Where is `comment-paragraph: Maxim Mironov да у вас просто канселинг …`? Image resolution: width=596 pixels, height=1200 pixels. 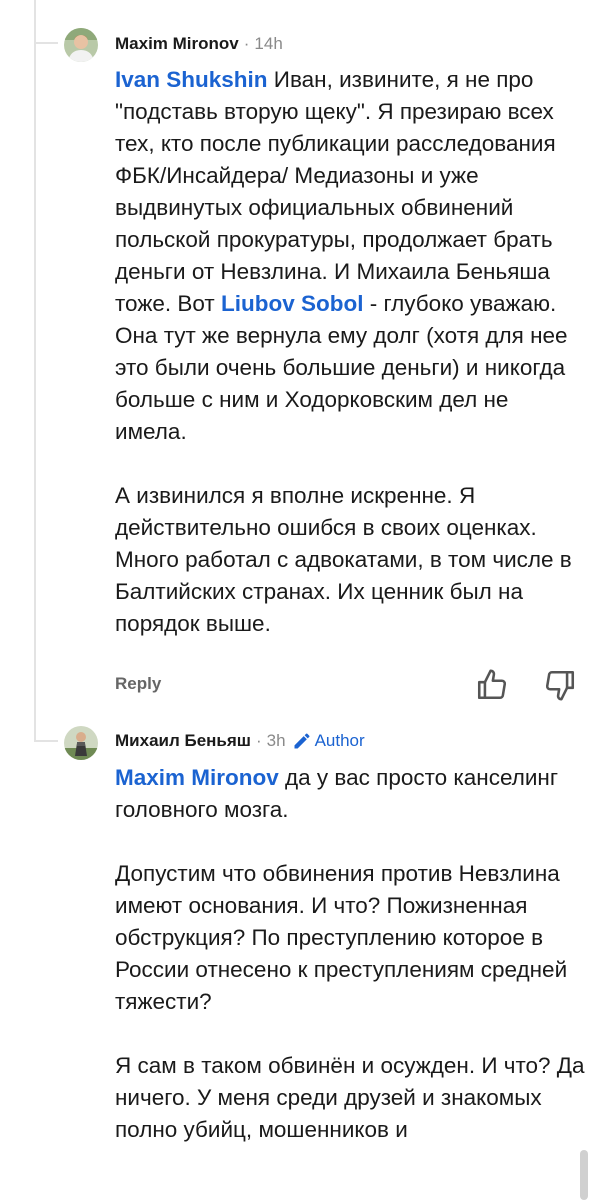 comment-paragraph: Maxim Mironov да у вас просто канселинг … is located at coordinates (350, 794).